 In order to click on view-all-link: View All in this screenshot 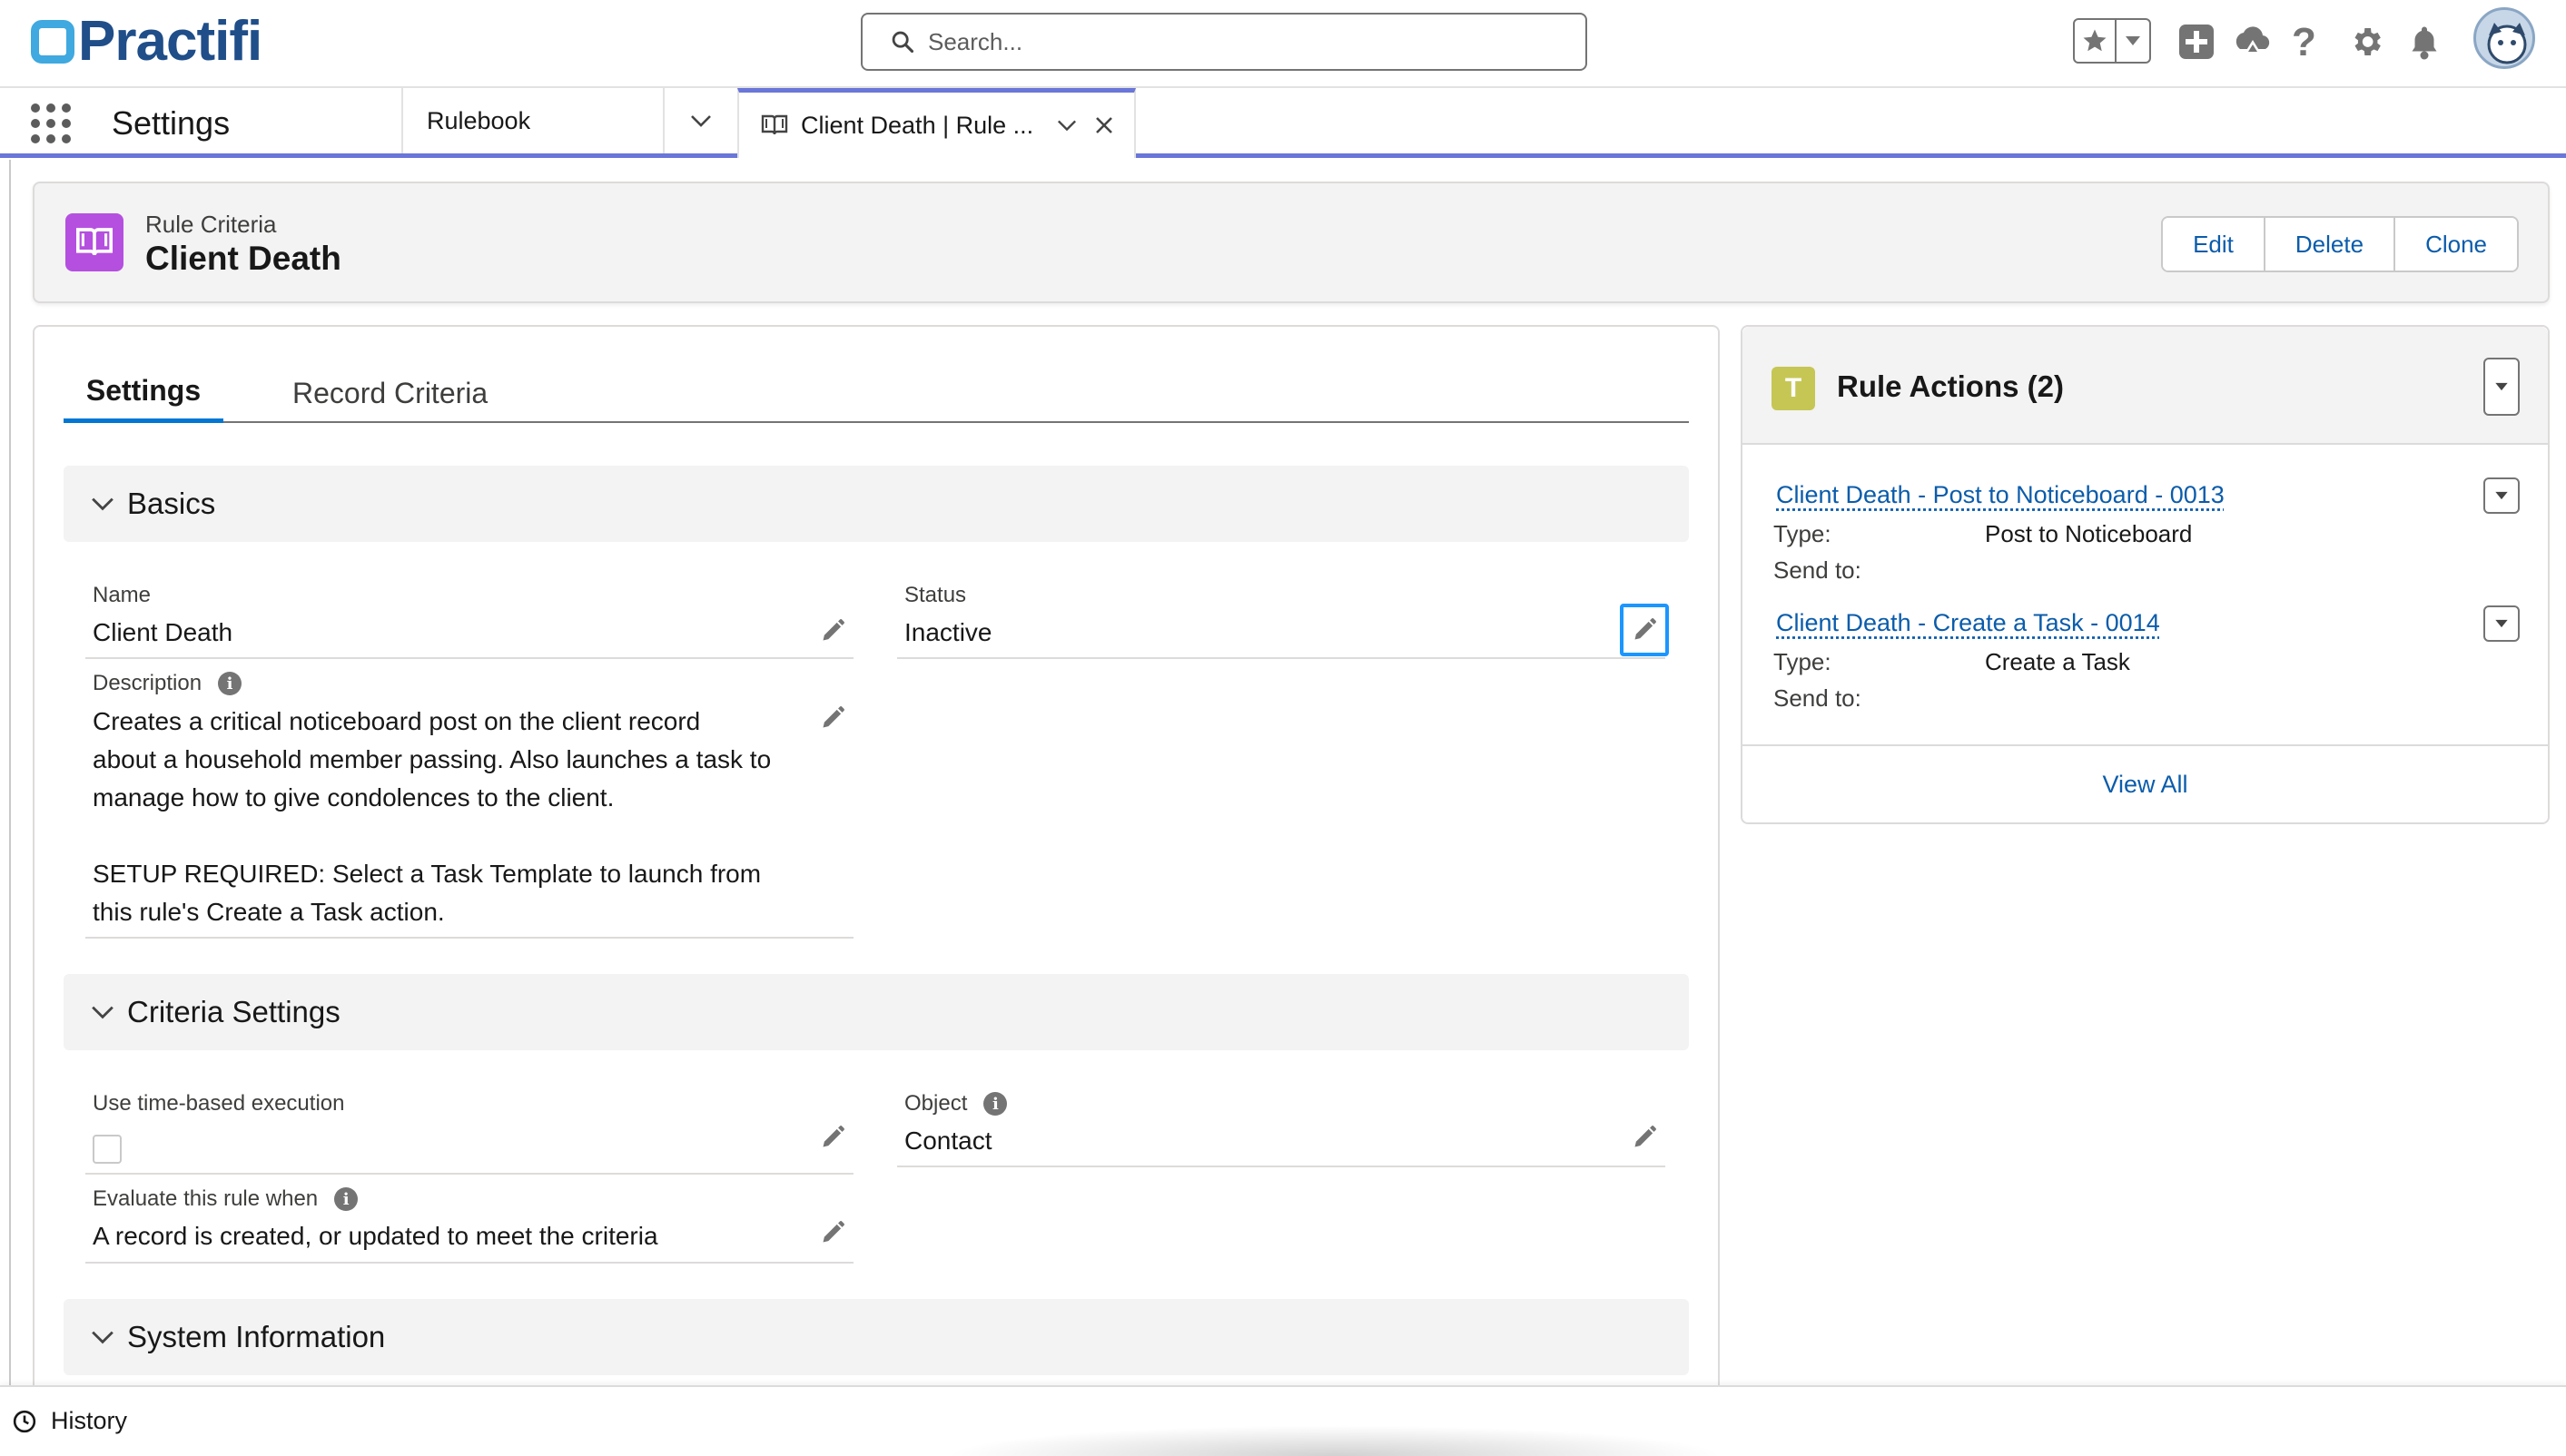, I will do `click(2145, 783)`.